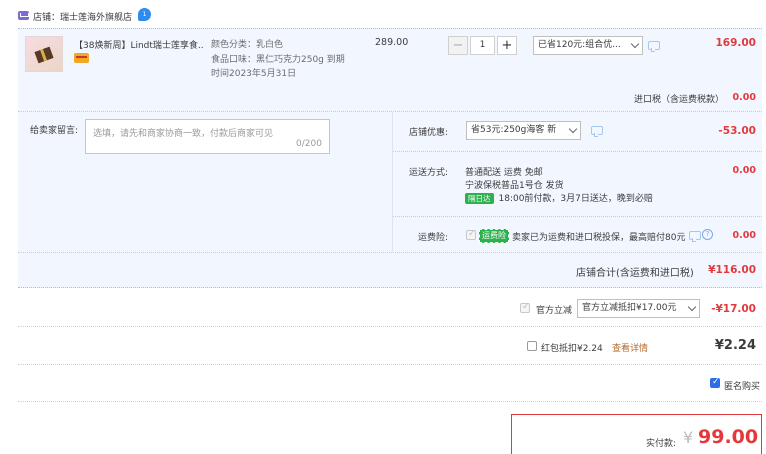 The image size is (766, 454). I want to click on coupon-select: 省53元:250g海客 新, so click(523, 130).